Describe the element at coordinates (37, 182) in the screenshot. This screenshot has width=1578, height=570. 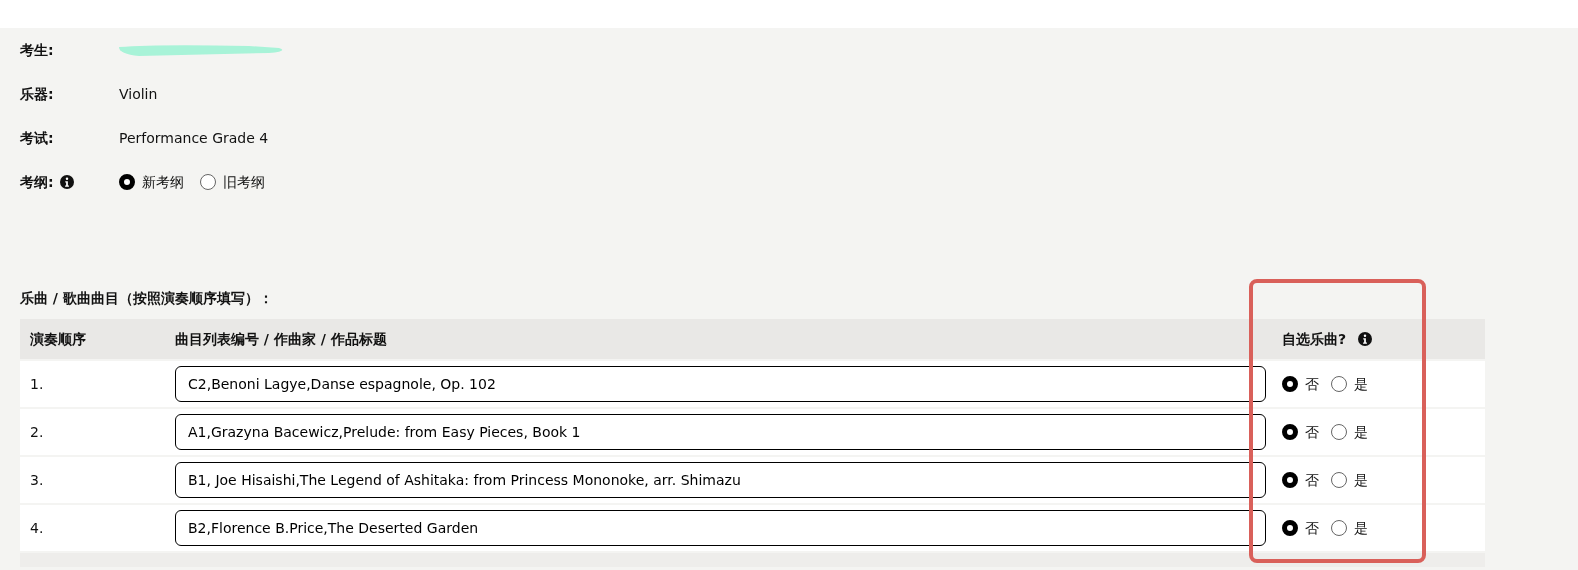
I see `field-label: 考纲:` at that location.